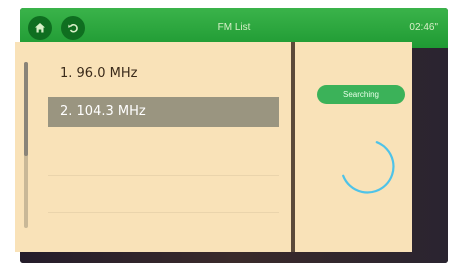 Image resolution: width=460 pixels, height=269 pixels. I want to click on clock-display: 02:46", so click(423, 27).